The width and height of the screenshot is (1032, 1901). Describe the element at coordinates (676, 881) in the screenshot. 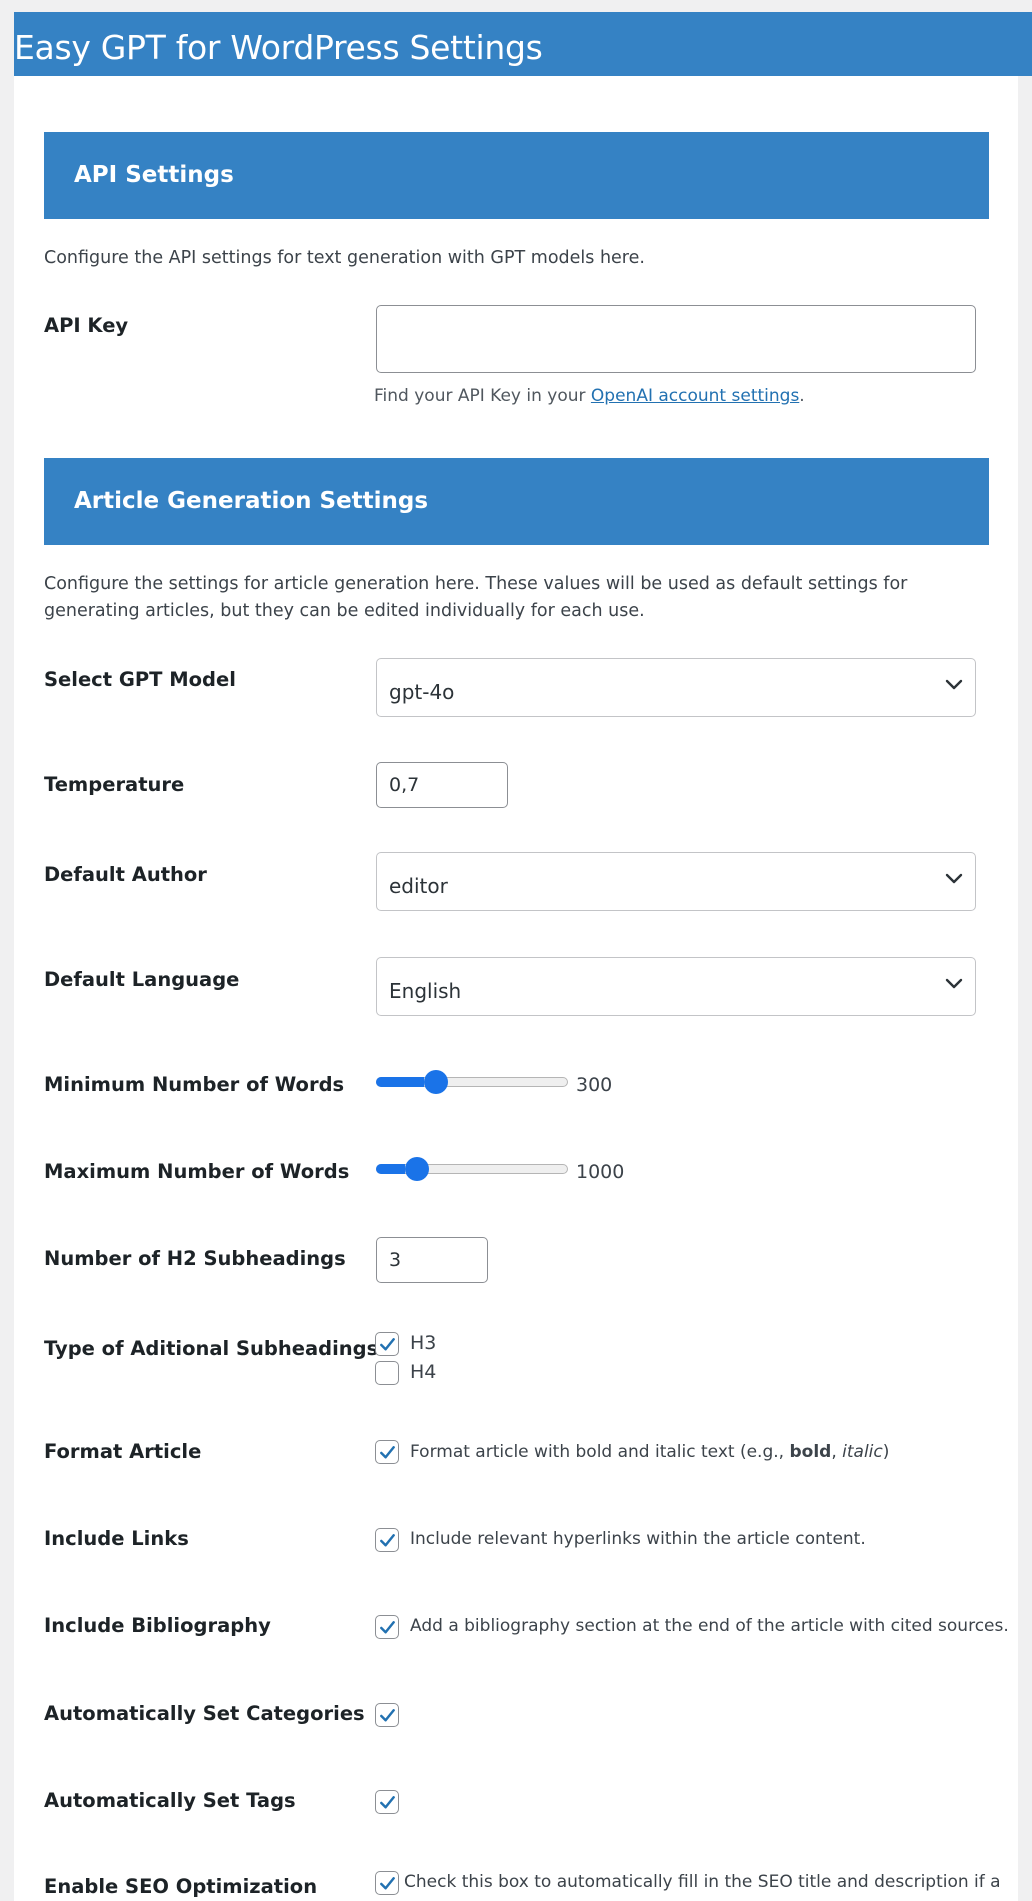

I see `default-author-select: editor` at that location.